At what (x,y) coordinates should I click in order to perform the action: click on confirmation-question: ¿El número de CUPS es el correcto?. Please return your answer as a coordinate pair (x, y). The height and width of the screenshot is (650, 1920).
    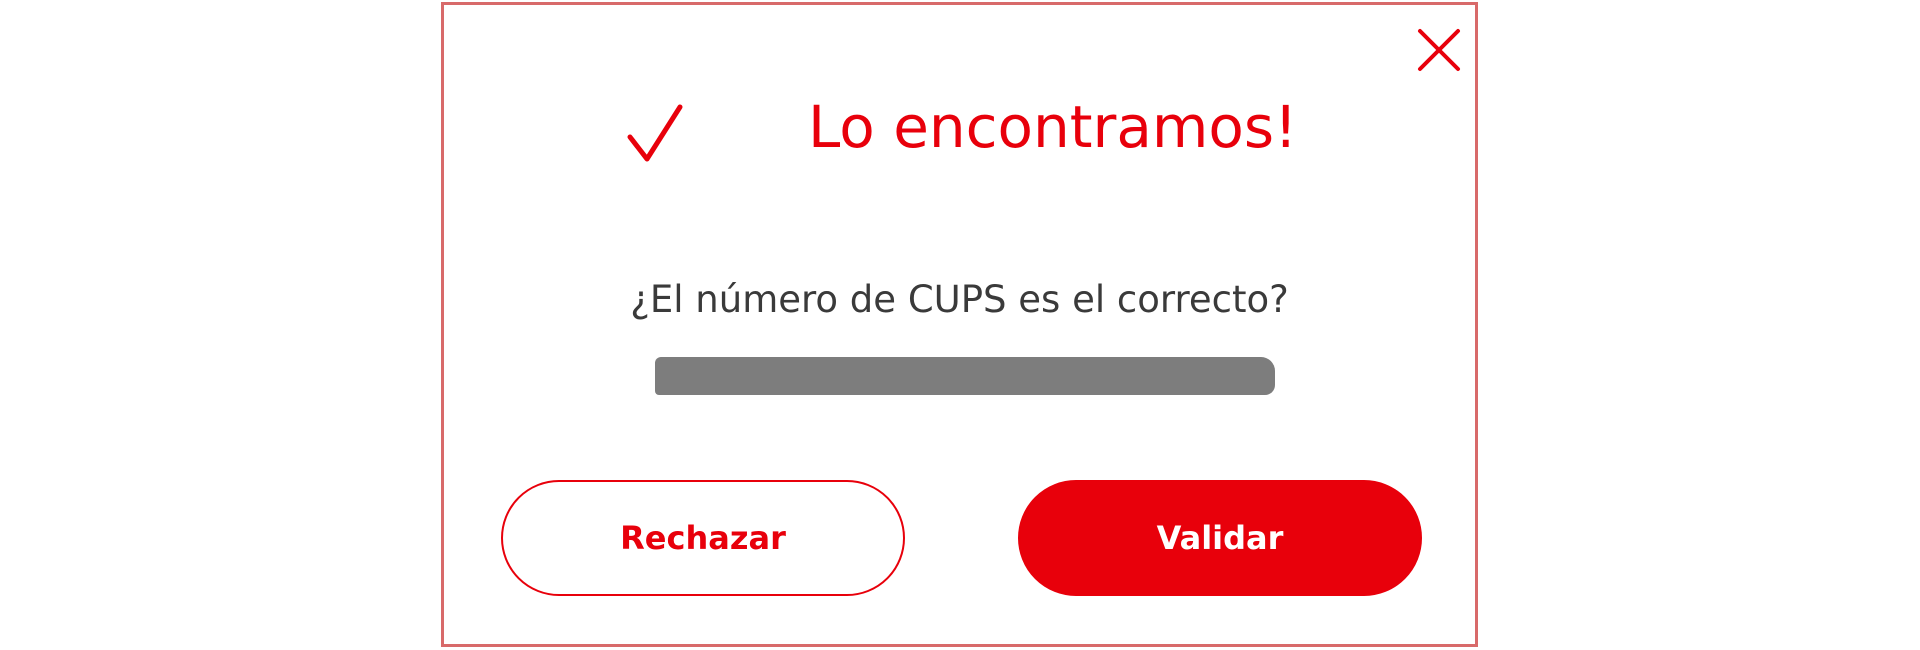
    Looking at the image, I should click on (959, 299).